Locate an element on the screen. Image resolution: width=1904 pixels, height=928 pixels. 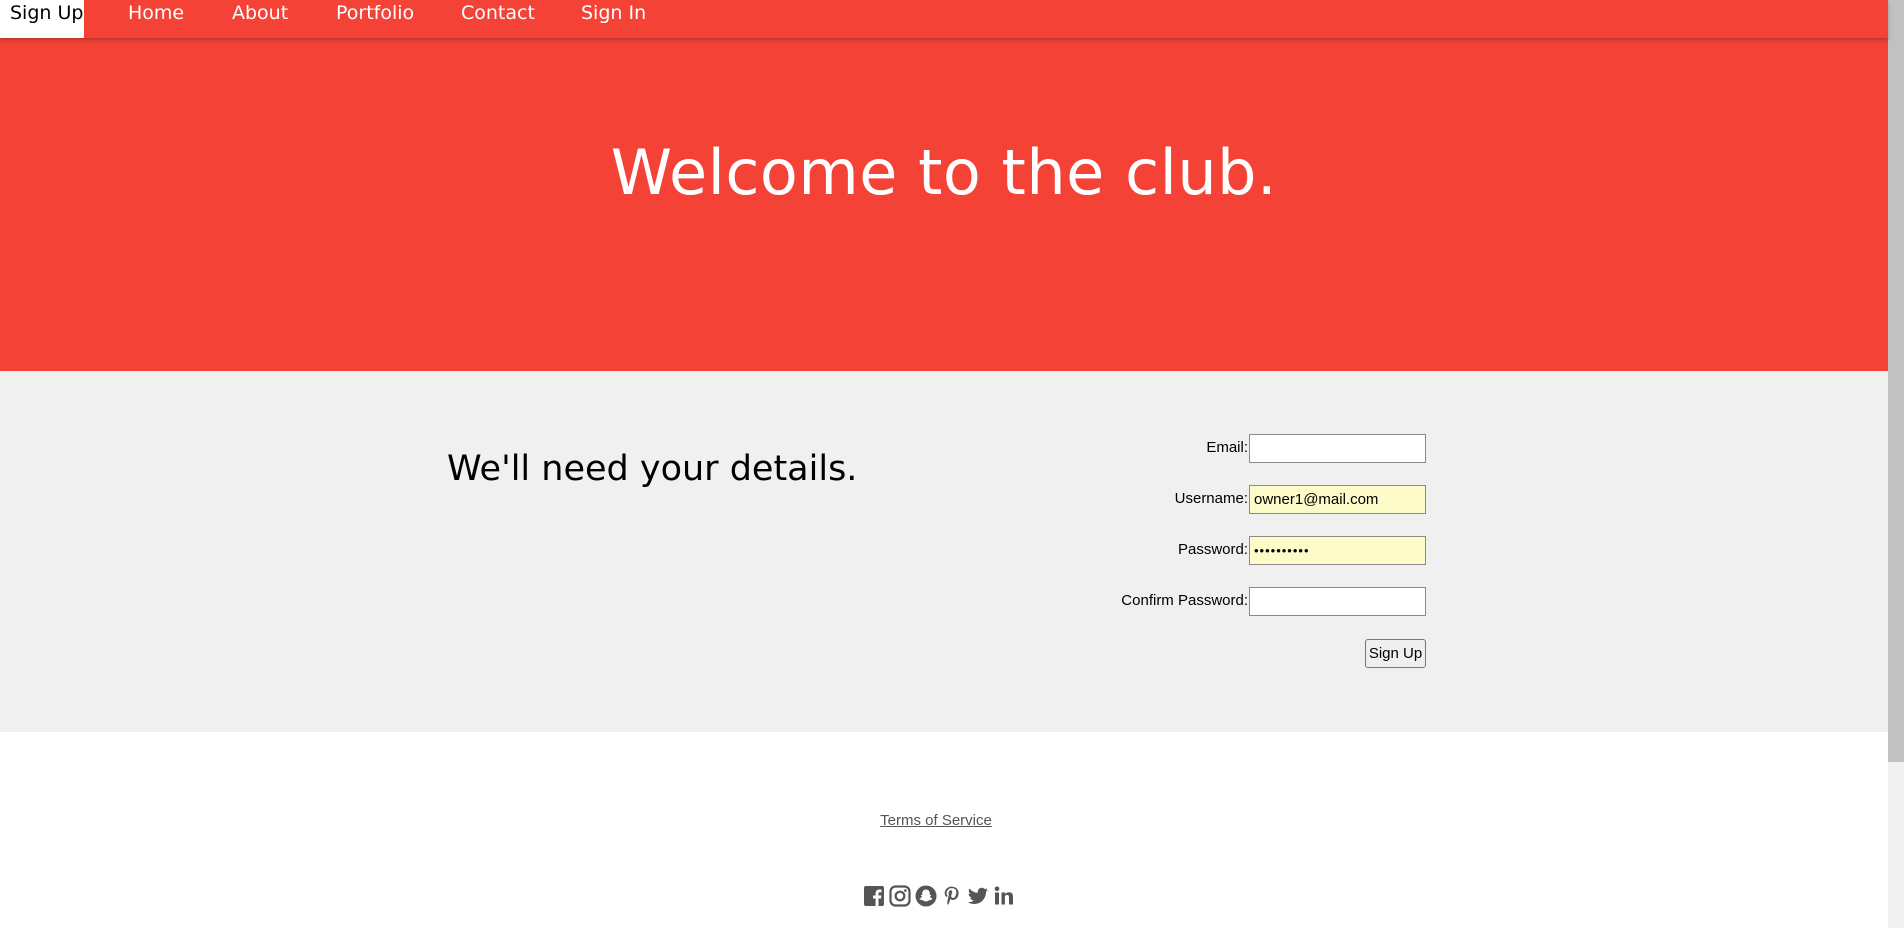
email-label: Email: is located at coordinates (1227, 447).